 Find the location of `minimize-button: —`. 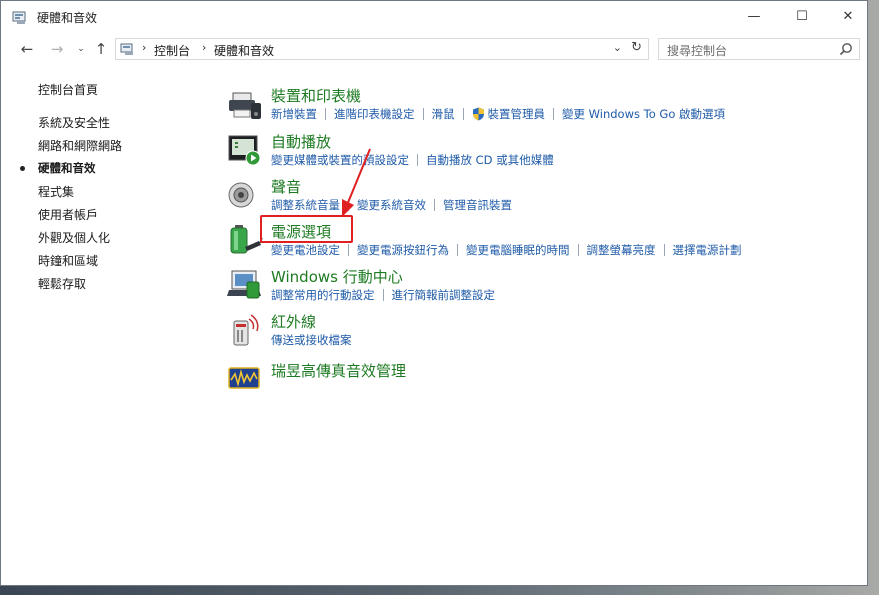

minimize-button: — is located at coordinates (754, 16).